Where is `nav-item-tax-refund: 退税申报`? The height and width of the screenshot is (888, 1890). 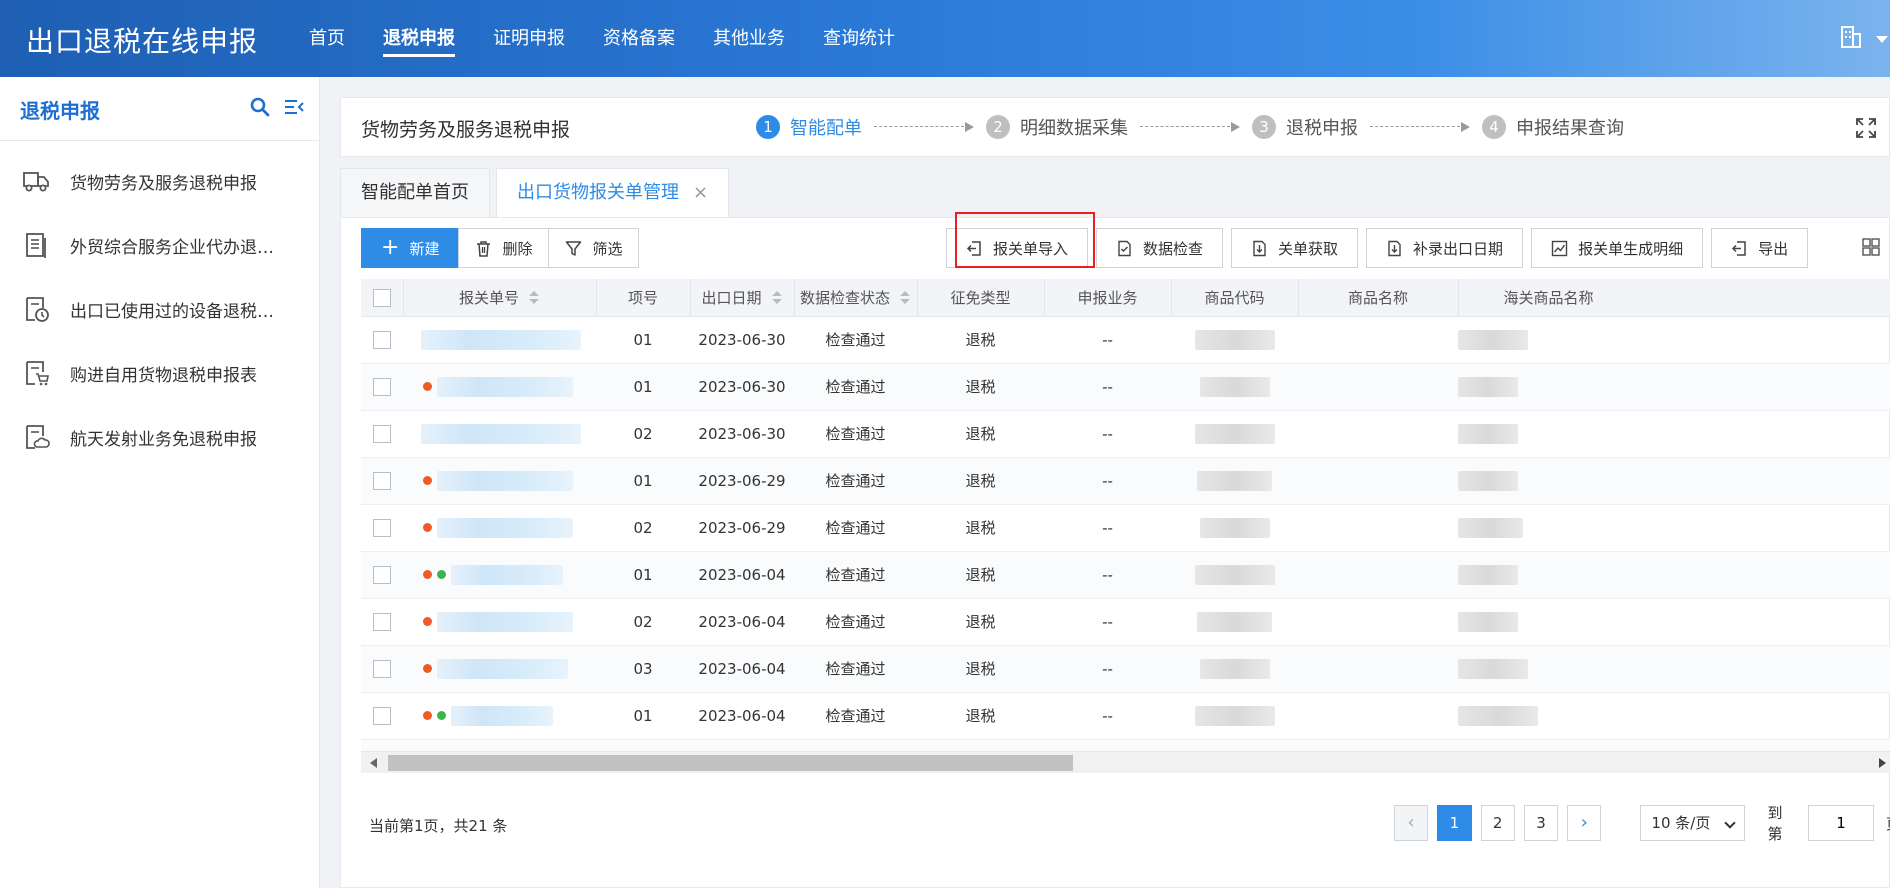
nav-item-tax-refund: 退税申报 is located at coordinates (419, 38).